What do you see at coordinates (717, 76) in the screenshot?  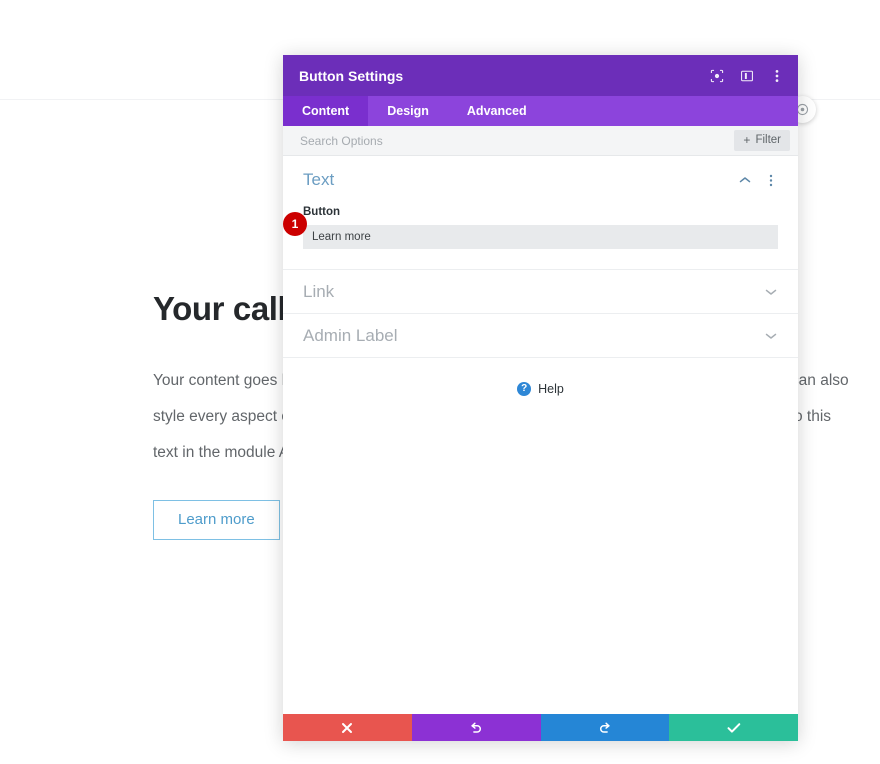 I see `focus-target-icon` at bounding box center [717, 76].